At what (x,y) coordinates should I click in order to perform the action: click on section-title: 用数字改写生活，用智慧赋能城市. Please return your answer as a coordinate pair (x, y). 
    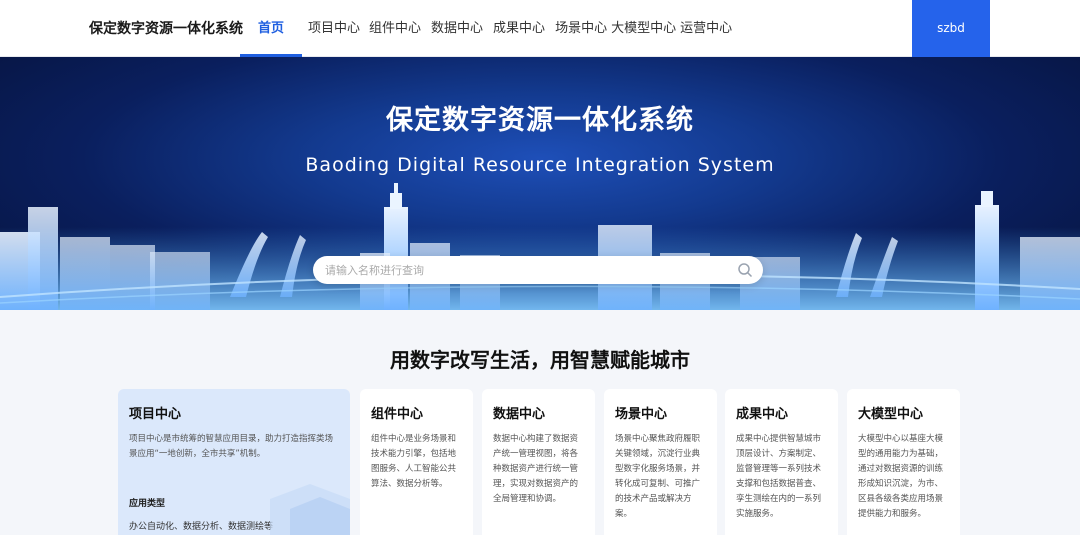
    Looking at the image, I should click on (540, 360).